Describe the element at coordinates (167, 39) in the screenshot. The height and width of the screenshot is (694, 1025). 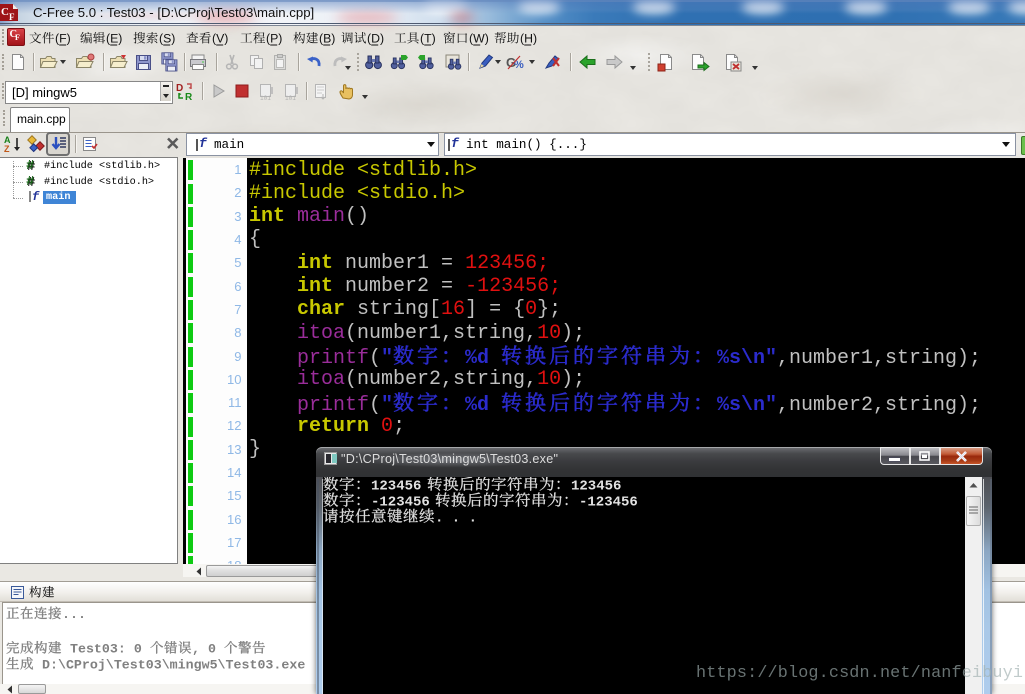
I see `svg-text: (S)` at that location.